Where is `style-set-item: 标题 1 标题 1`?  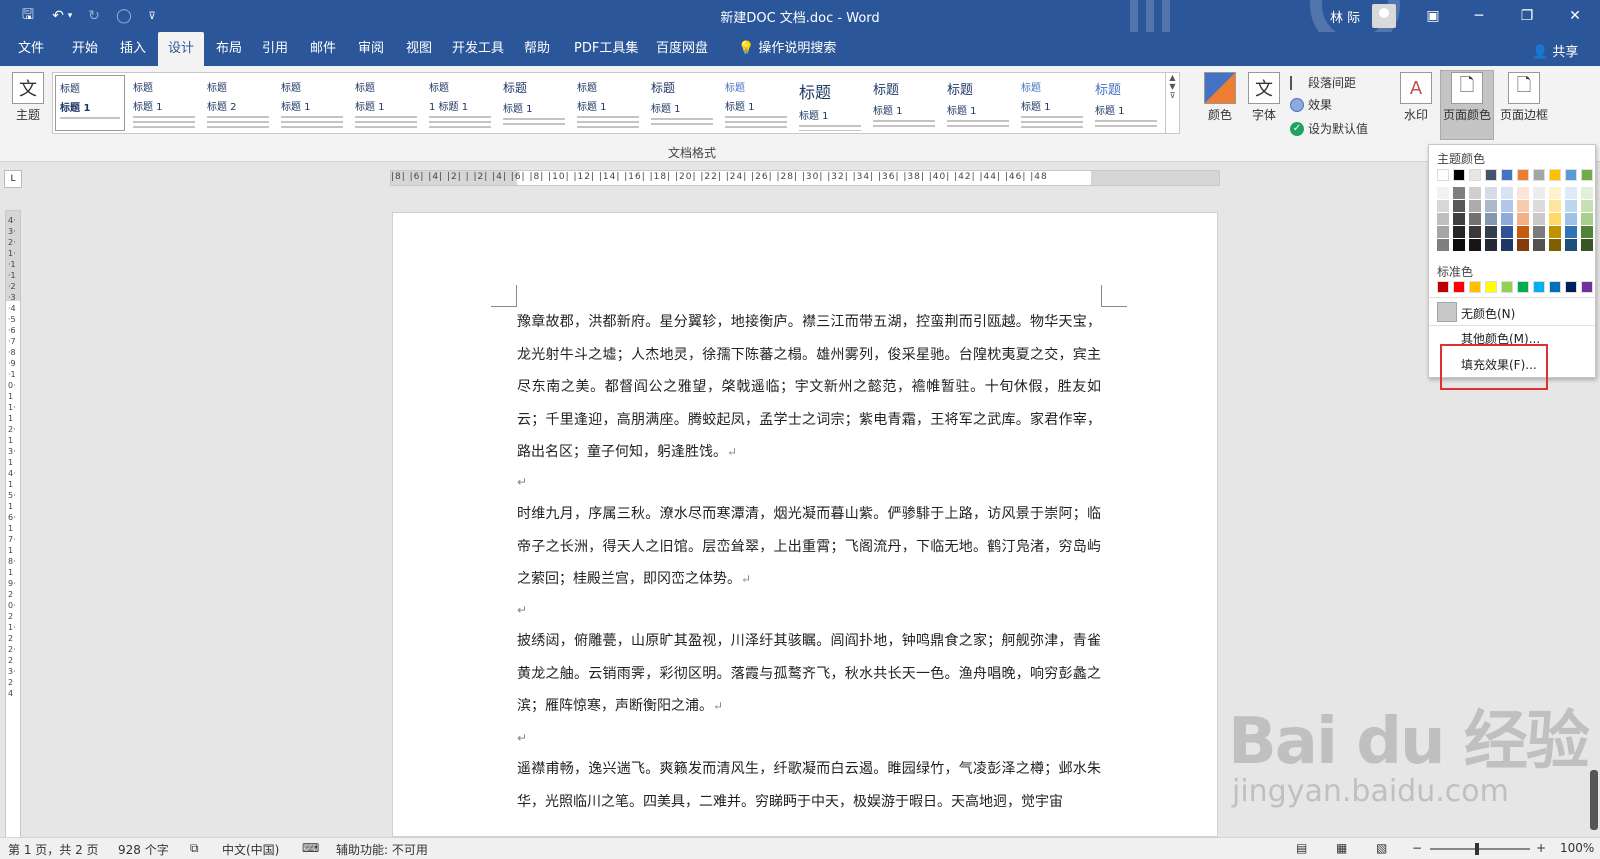
style-set-item: 标题 1 标题 1 is located at coordinates (460, 103).